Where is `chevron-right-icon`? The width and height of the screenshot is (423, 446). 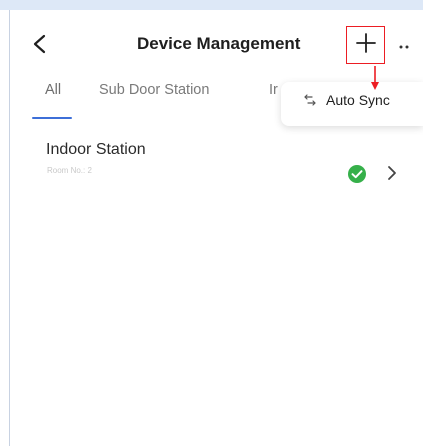 chevron-right-icon is located at coordinates (392, 173).